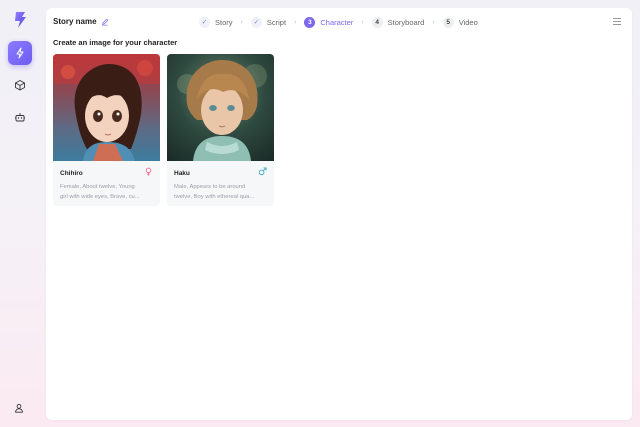 The width and height of the screenshot is (640, 427). Describe the element at coordinates (182, 173) in the screenshot. I see `character-name: Haku` at that location.